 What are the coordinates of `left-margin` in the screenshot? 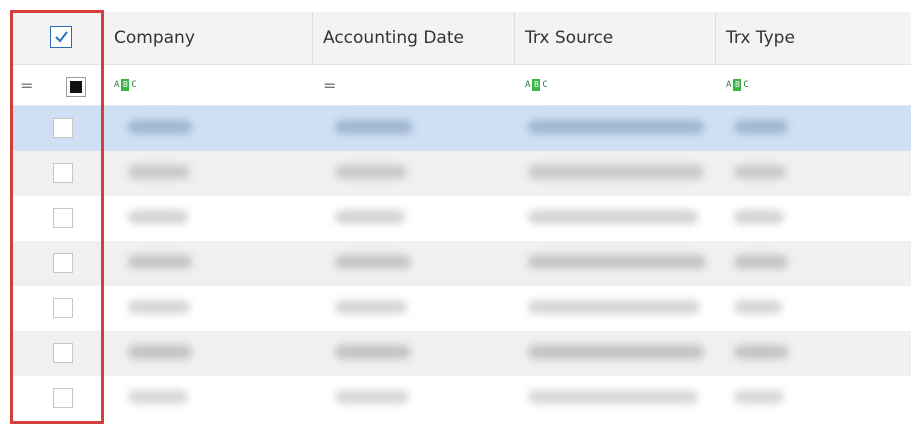 It's located at (5, 216).